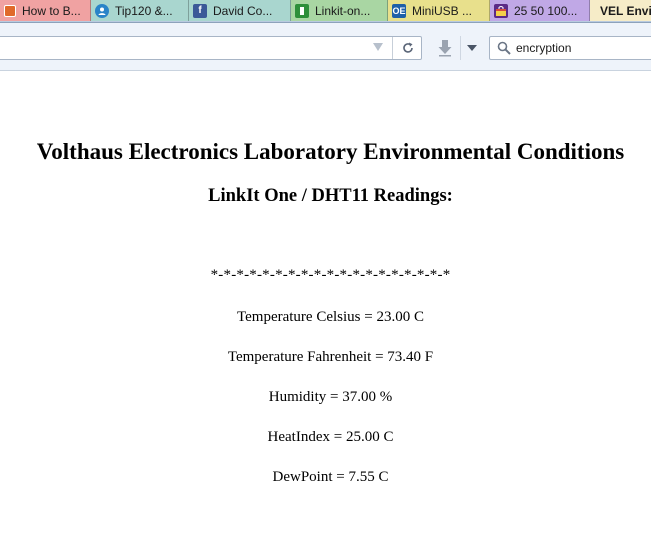 This screenshot has height=543, width=651. I want to click on linkit-icon, so click(302, 10).